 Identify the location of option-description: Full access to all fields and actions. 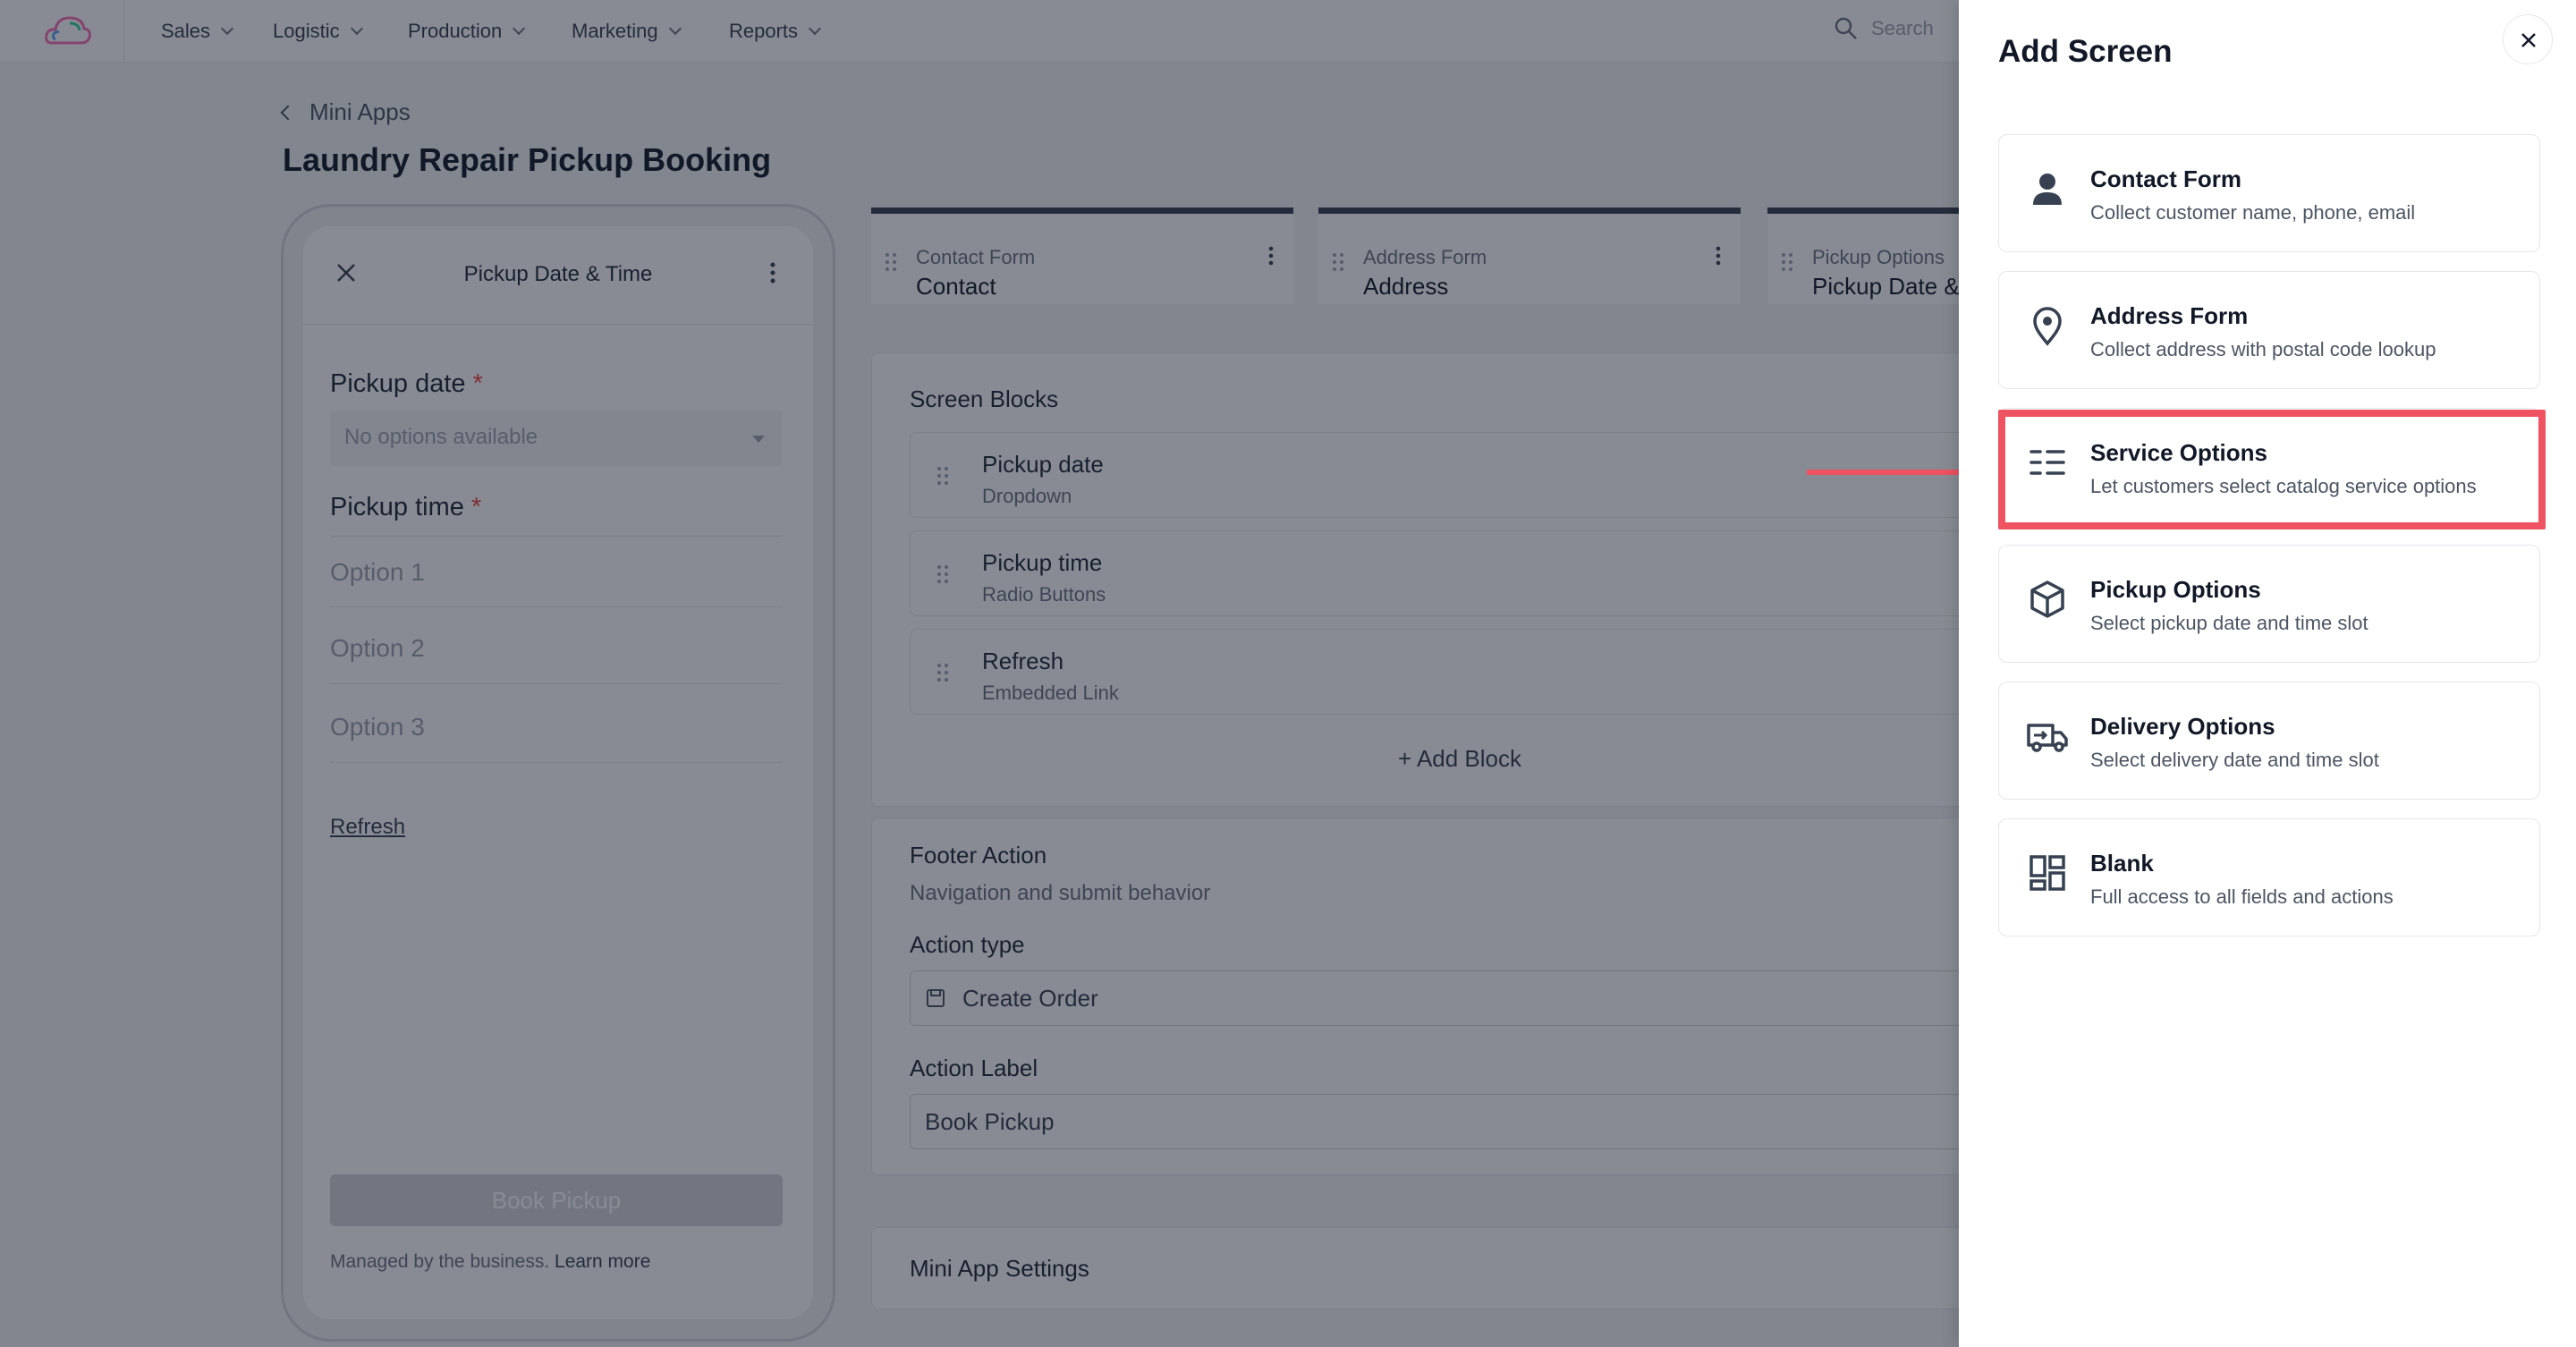
(2242, 896).